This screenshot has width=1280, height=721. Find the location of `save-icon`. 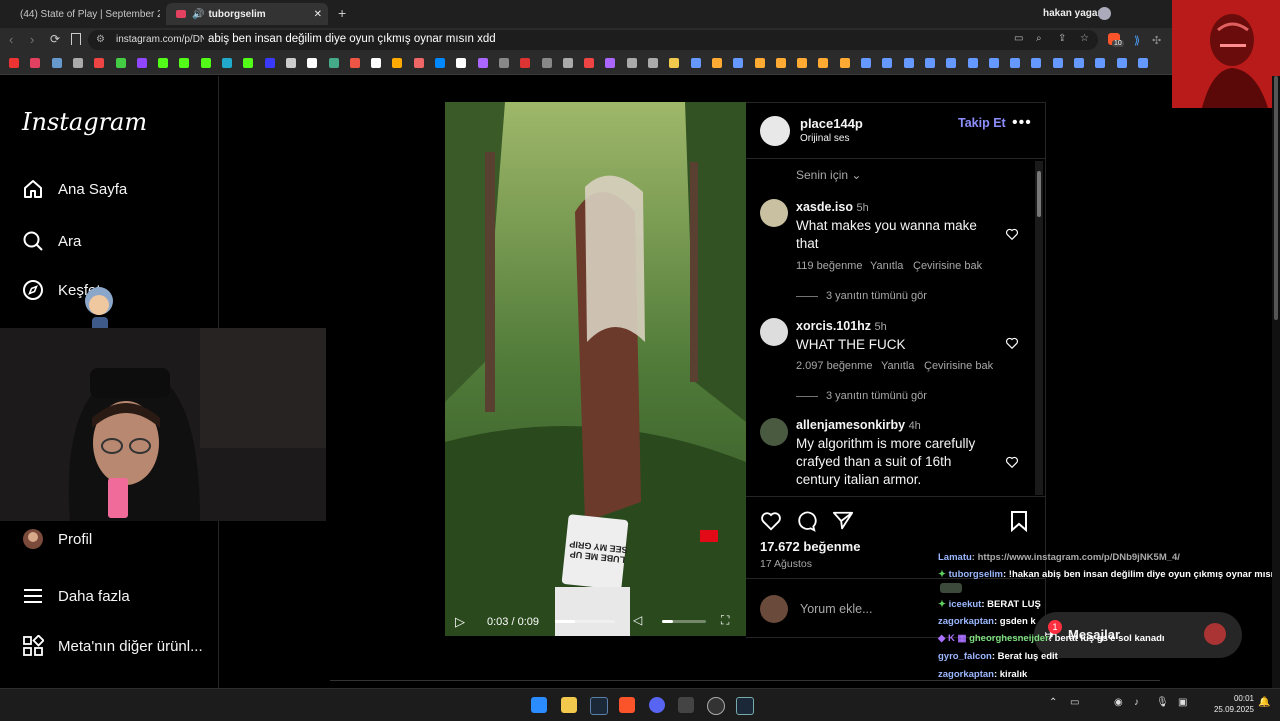

save-icon is located at coordinates (1019, 523).